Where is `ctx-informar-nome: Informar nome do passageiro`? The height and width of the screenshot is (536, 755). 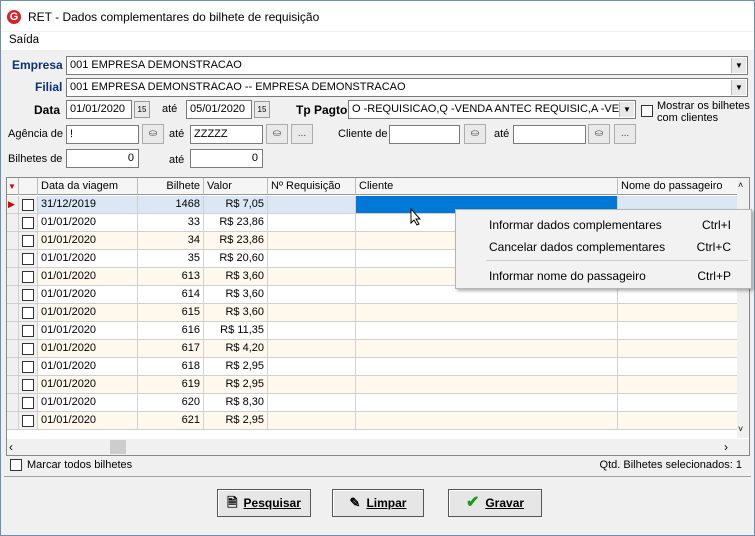
ctx-informar-nome: Informar nome do passageiro is located at coordinates (567, 276).